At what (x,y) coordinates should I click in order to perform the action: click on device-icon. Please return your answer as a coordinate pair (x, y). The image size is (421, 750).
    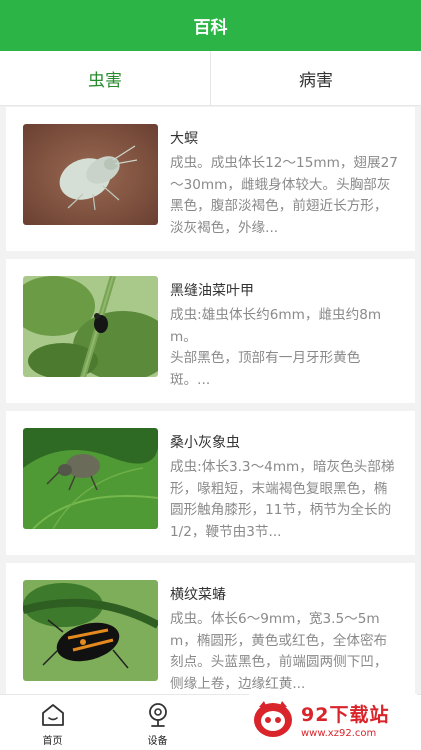
    Looking at the image, I should click on (157, 715).